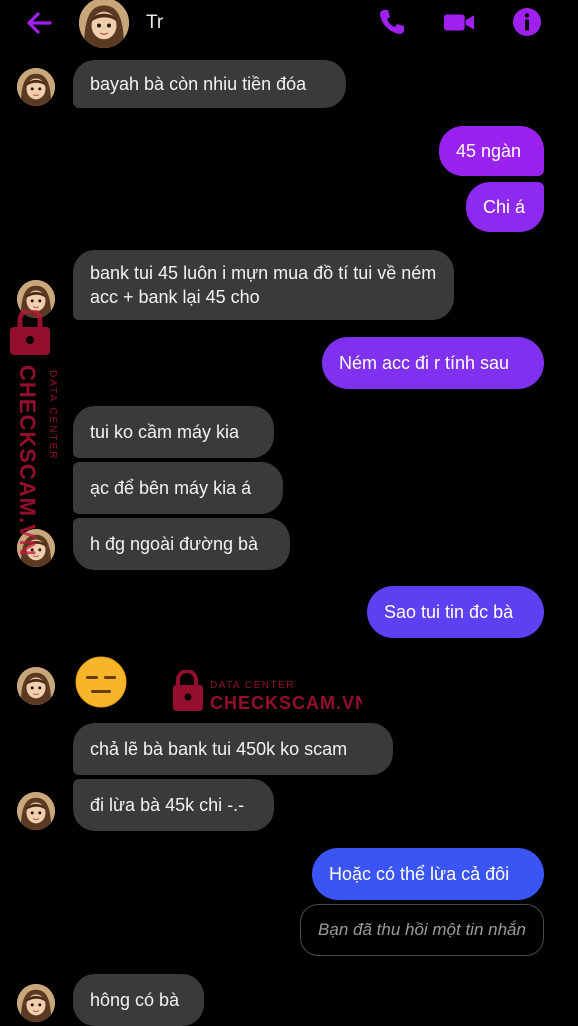 The height and width of the screenshot is (1026, 578). What do you see at coordinates (181, 544) in the screenshot?
I see `message-bubble-incoming: h đg ngoài đường bà` at bounding box center [181, 544].